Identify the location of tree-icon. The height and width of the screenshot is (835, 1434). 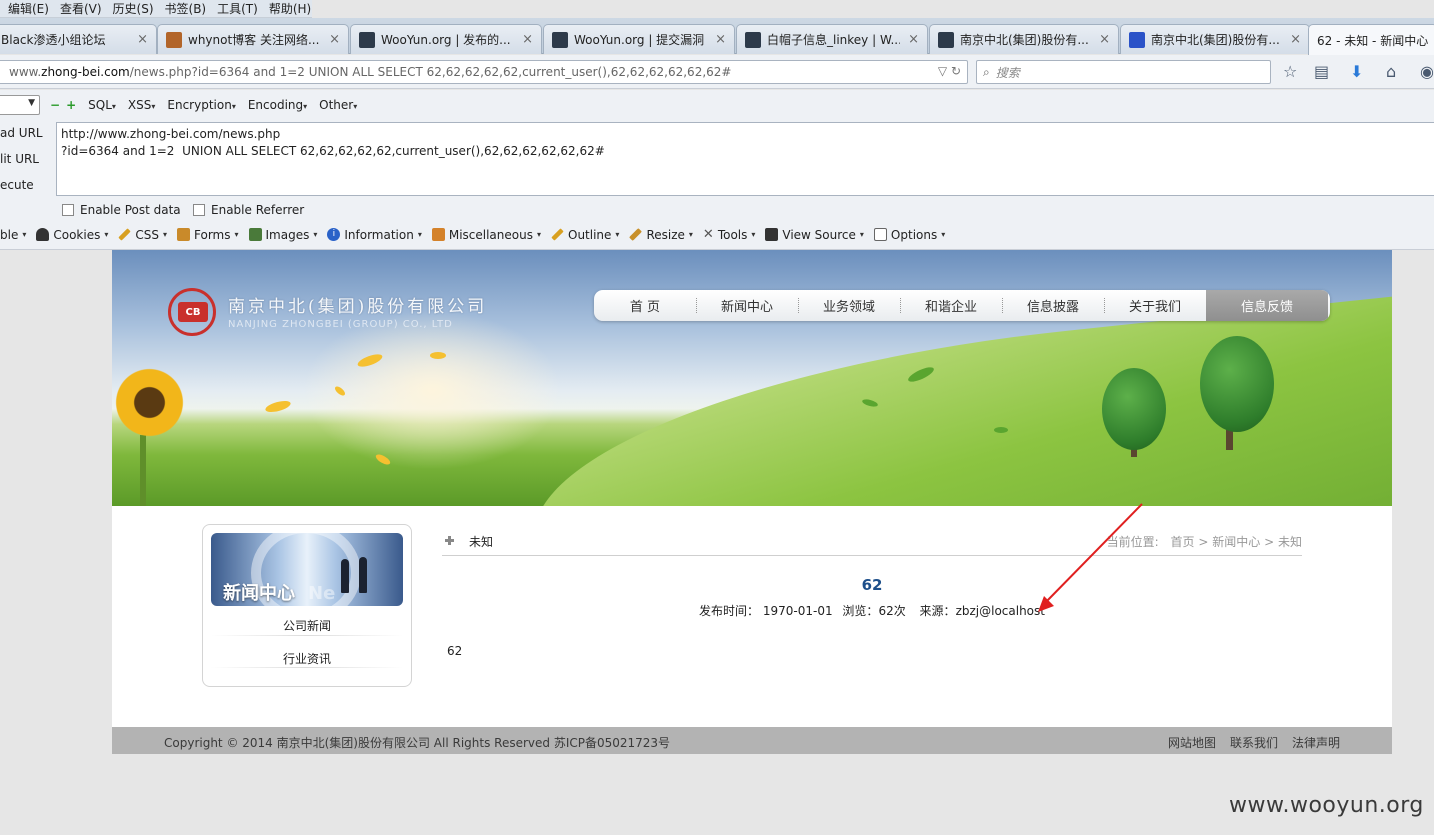
(1237, 384).